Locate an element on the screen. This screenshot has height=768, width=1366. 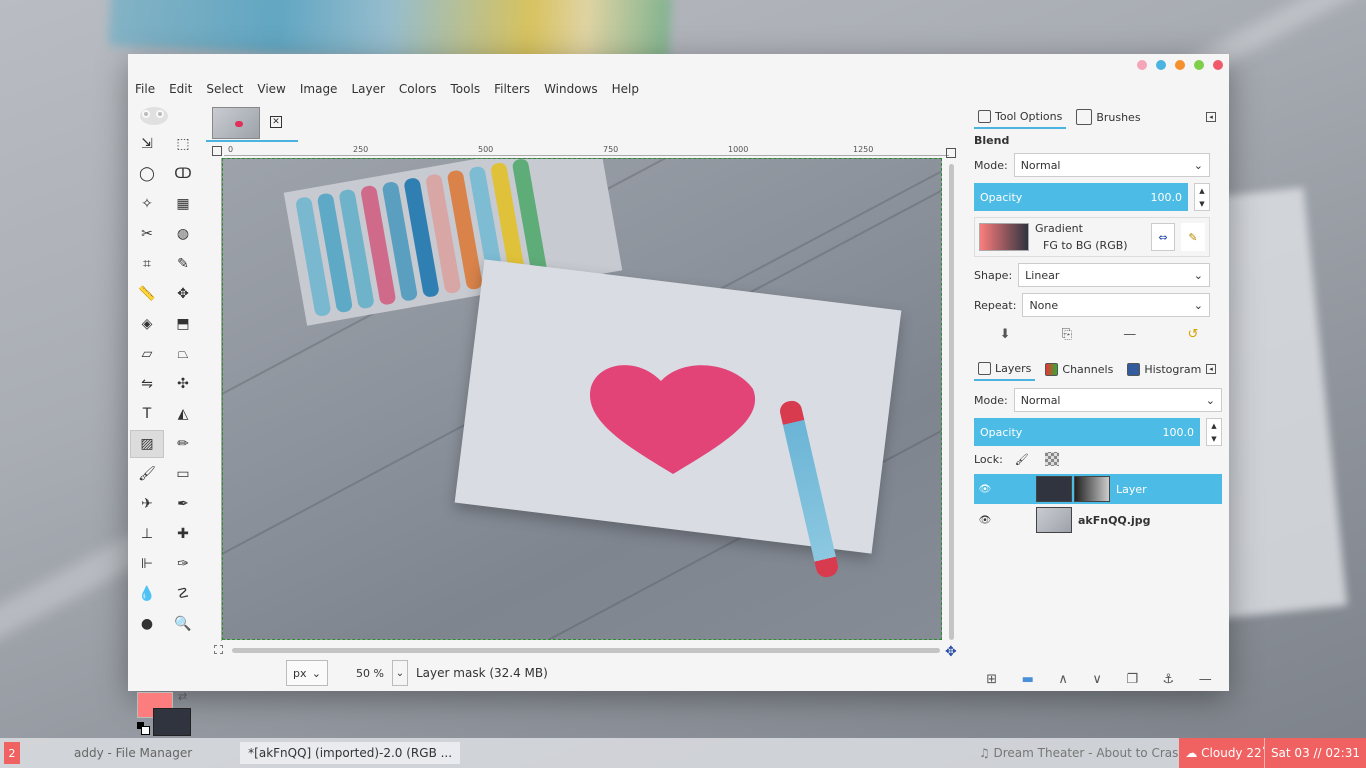
fuzzy-select-icon: ✧ is located at coordinates (147, 204).